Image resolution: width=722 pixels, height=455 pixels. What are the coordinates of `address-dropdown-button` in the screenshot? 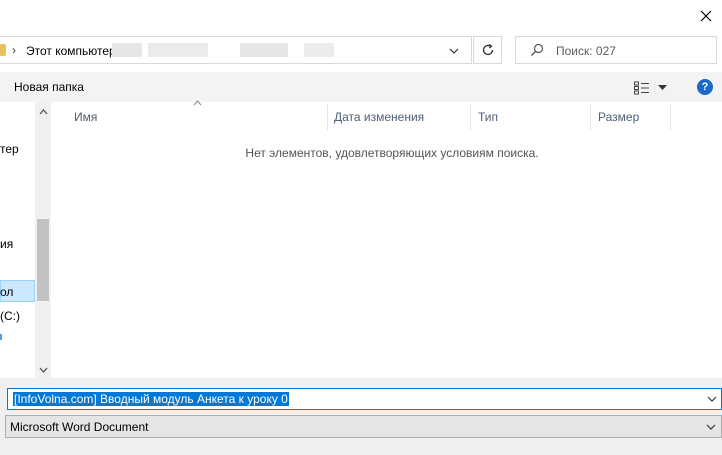 It's located at (454, 51).